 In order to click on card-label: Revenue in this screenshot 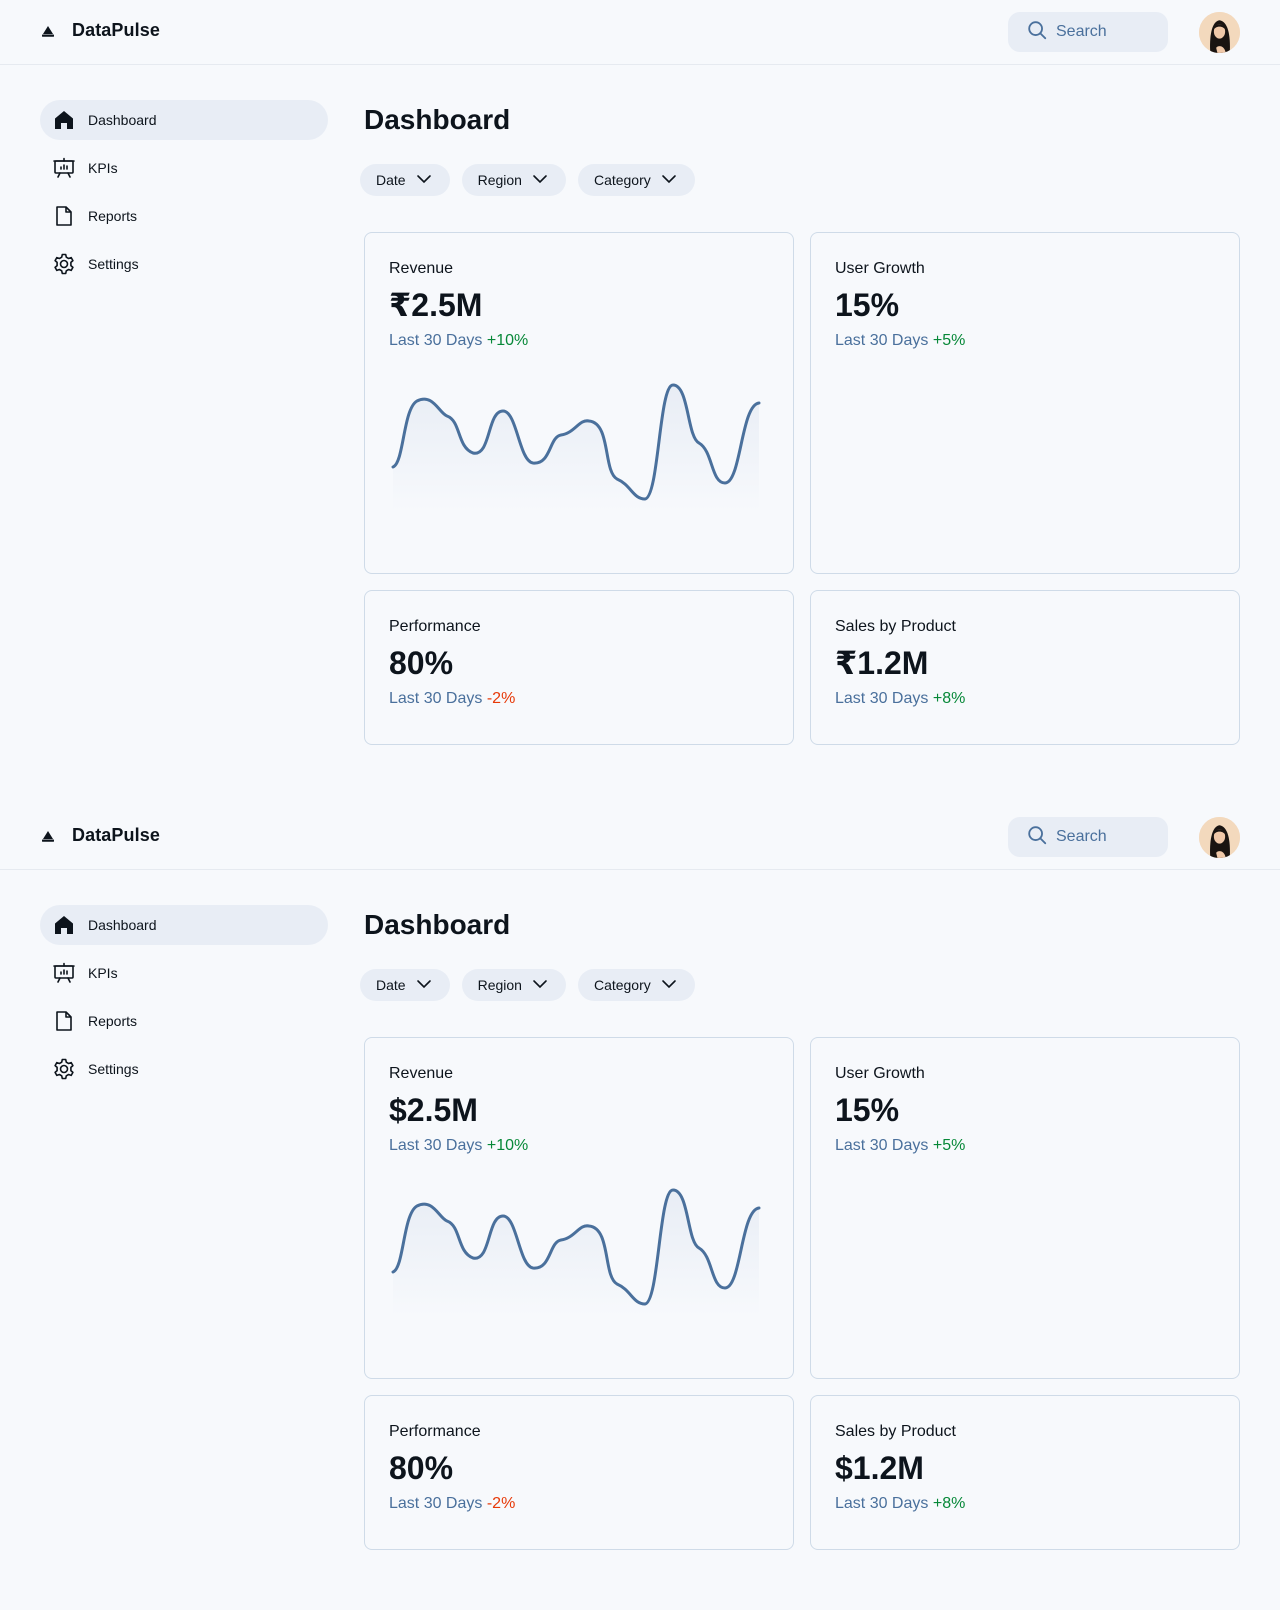, I will do `click(421, 268)`.